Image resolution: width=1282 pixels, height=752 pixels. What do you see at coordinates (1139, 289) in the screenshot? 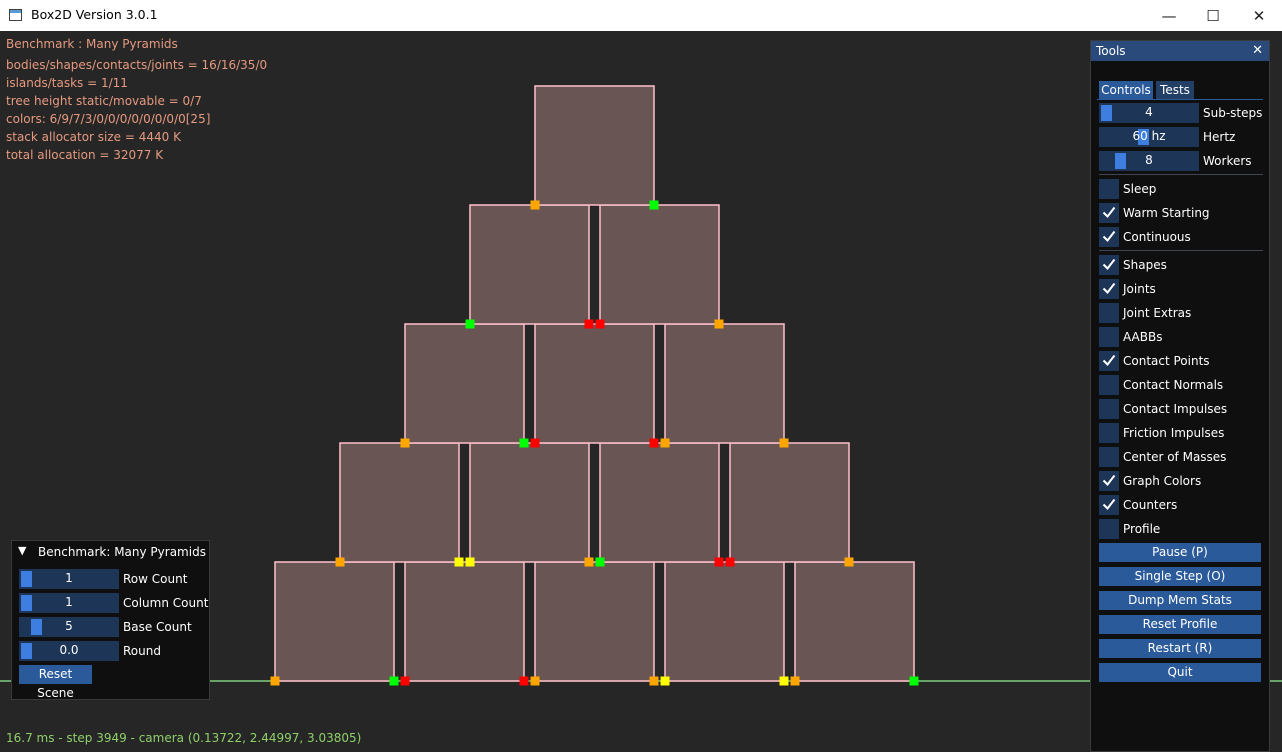
I see `checkbox-label: Joints` at bounding box center [1139, 289].